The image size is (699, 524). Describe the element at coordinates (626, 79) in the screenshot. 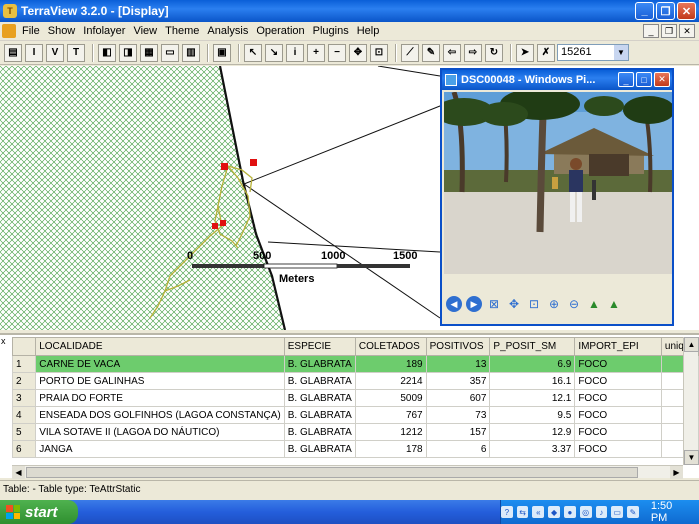

I see `picture-minimize-button: _` at that location.